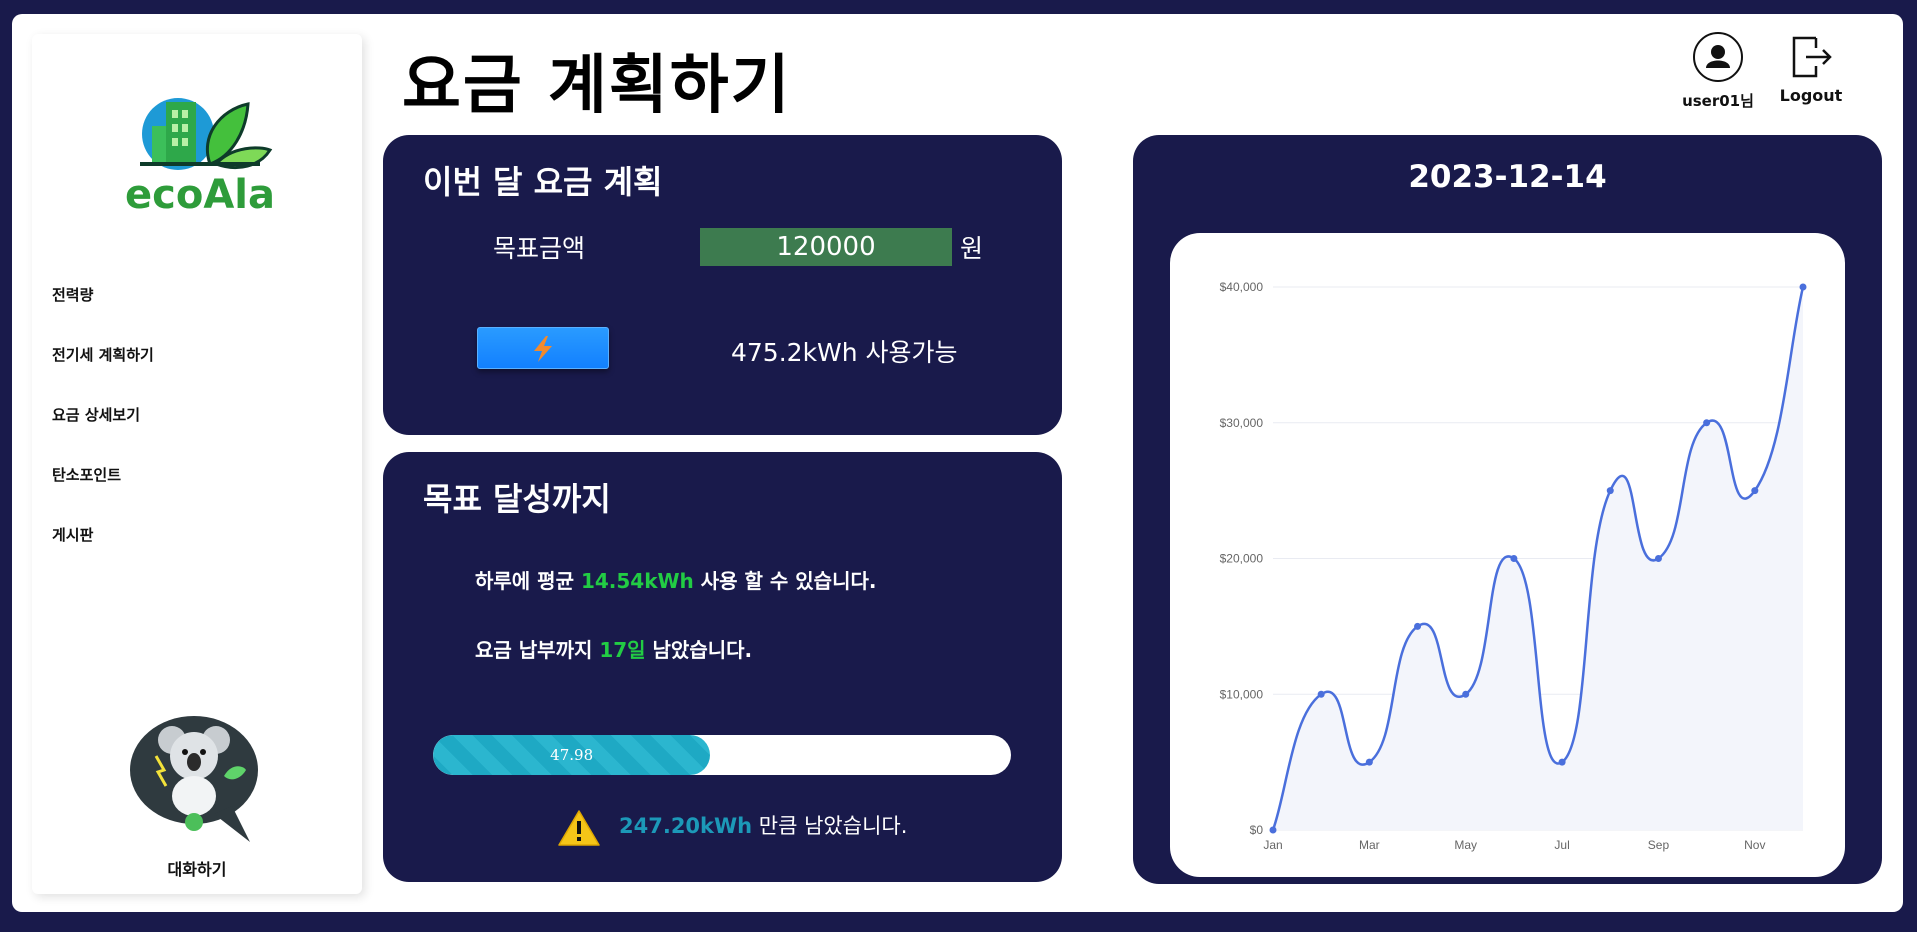 This screenshot has height=932, width=1917. I want to click on y-tick-label: $20,000, so click(1242, 559).